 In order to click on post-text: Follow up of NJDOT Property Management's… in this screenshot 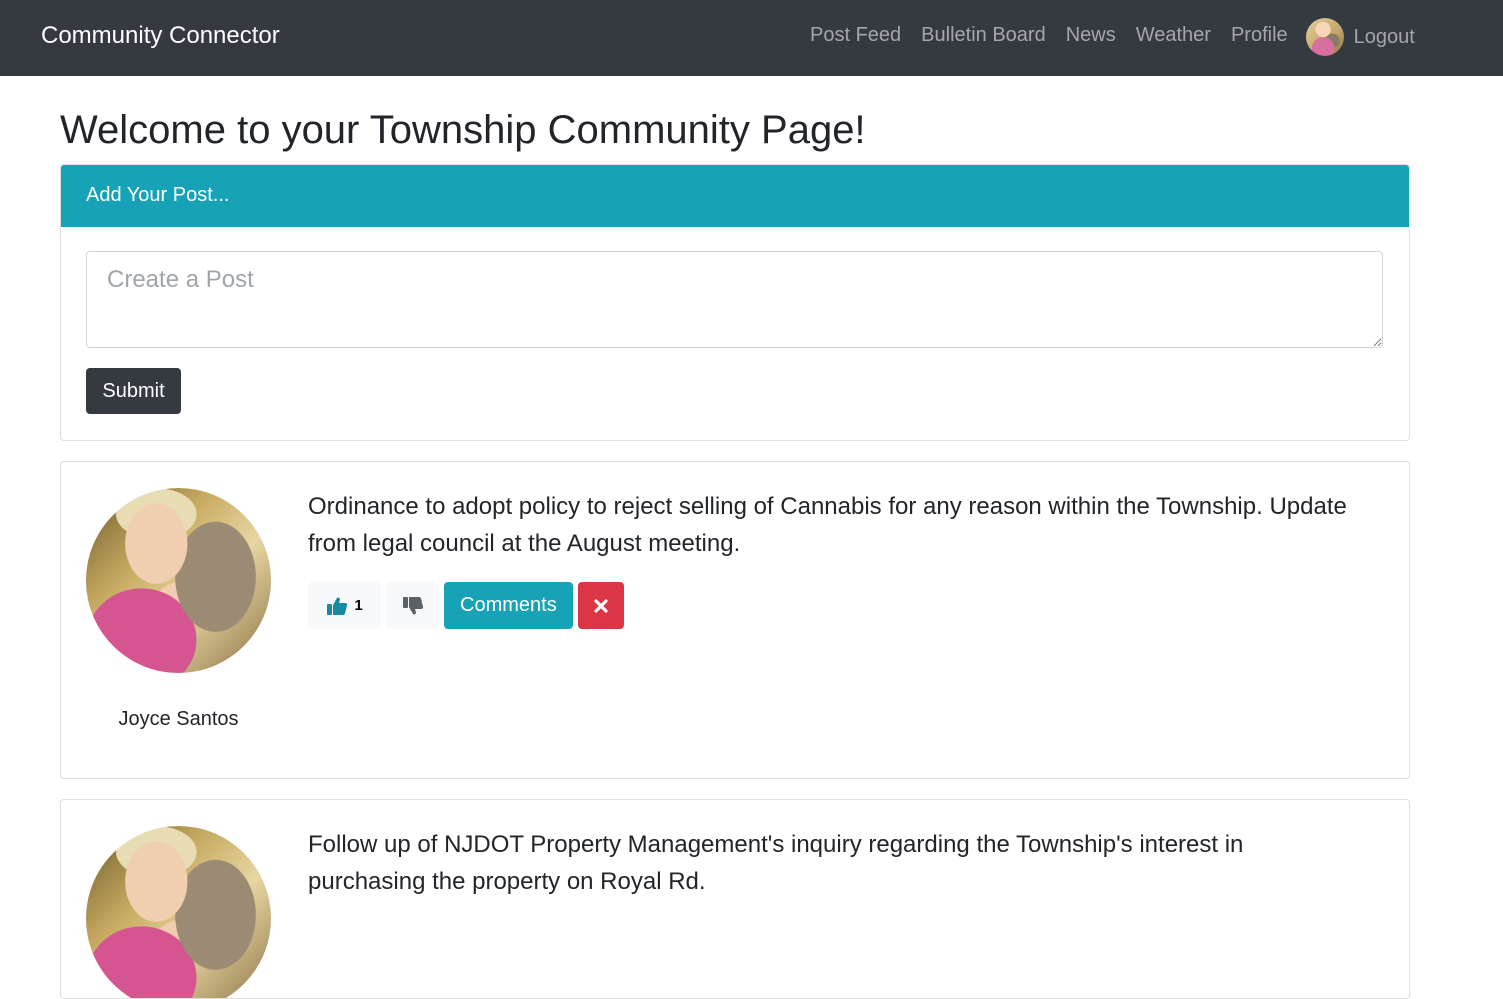, I will do `click(776, 863)`.